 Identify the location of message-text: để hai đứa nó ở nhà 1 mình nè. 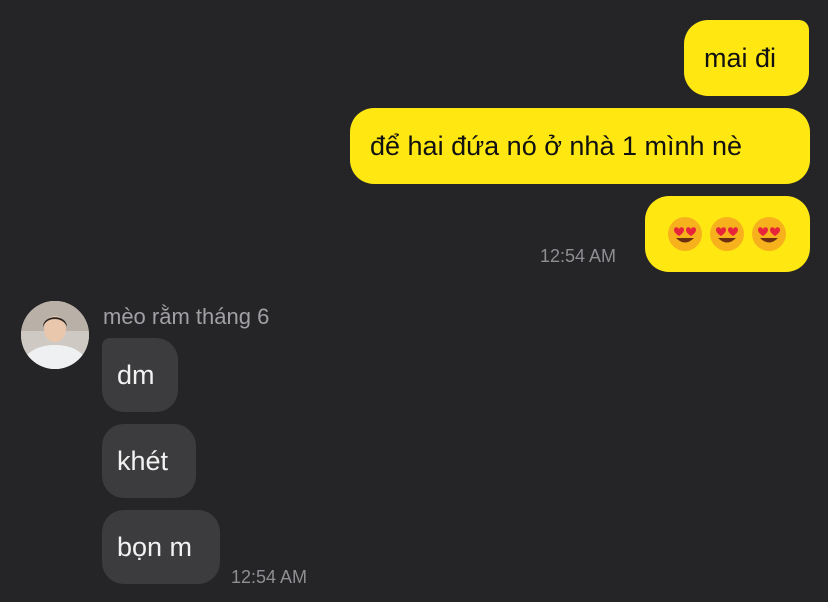
(556, 145).